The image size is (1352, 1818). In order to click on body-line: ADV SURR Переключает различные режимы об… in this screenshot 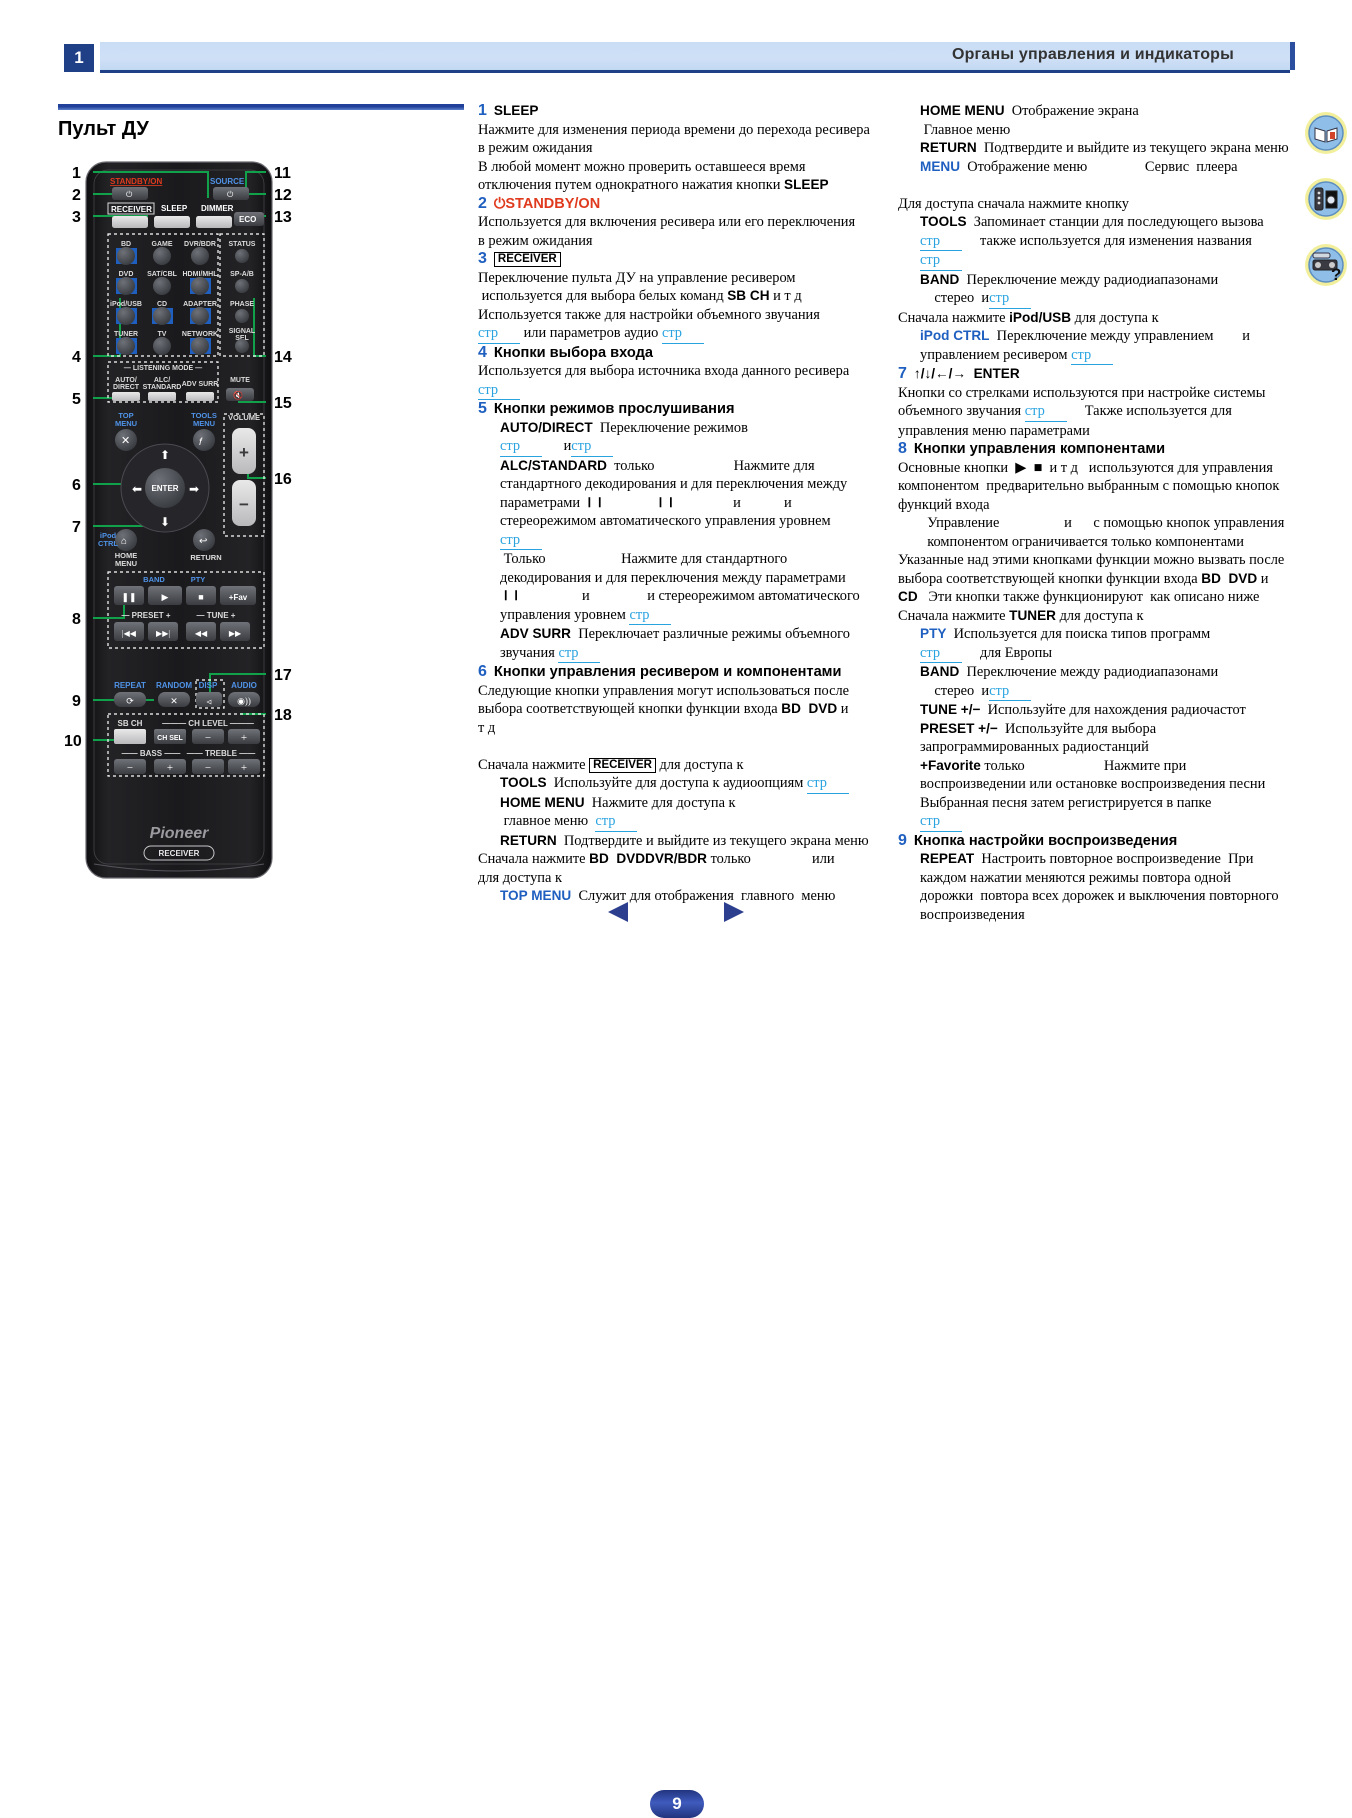, I will do `click(675, 634)`.